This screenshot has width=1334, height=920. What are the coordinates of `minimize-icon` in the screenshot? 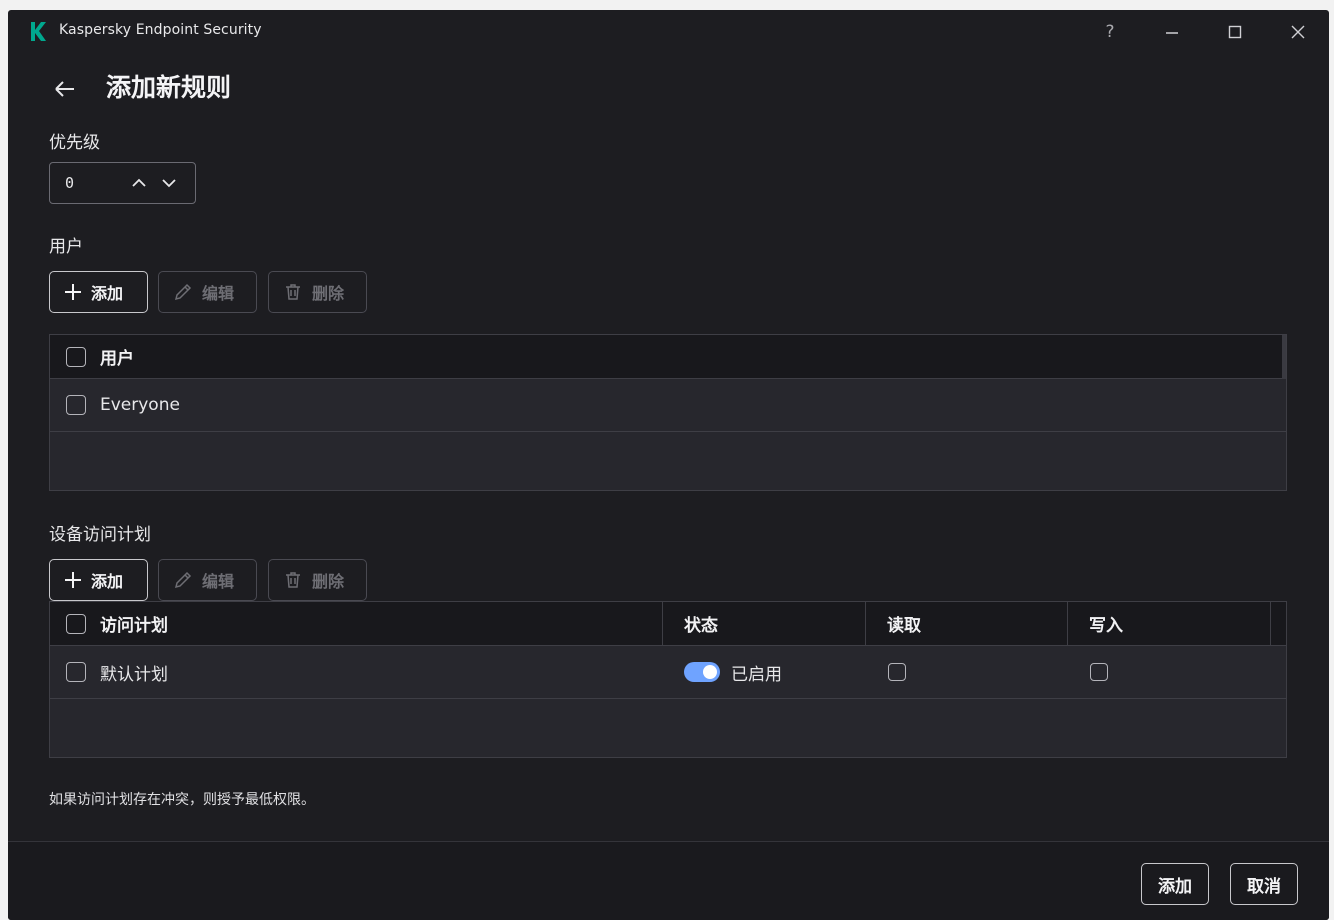 It's located at (1172, 33).